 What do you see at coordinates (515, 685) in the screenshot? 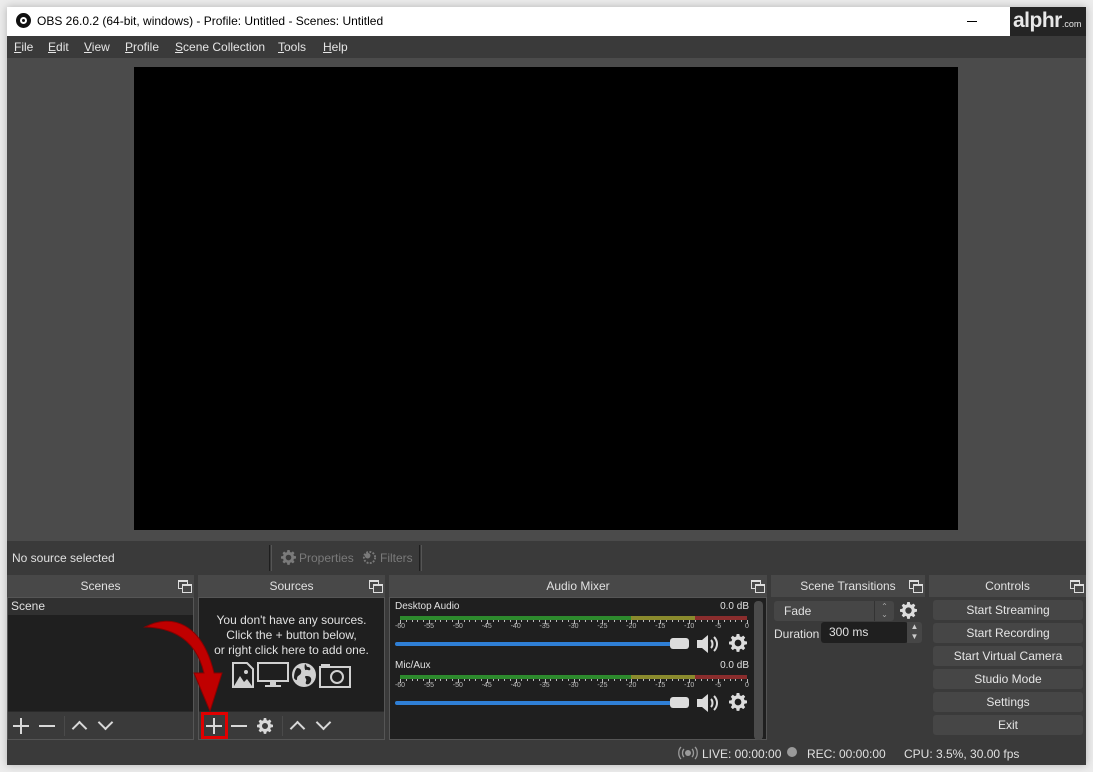
I see `meter-scale-label: -40` at bounding box center [515, 685].